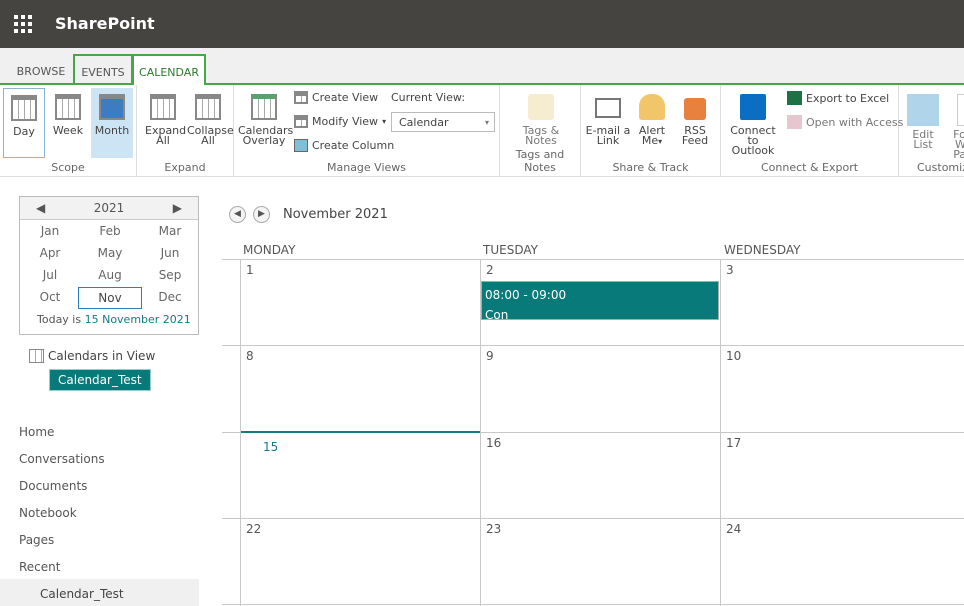 The height and width of the screenshot is (606, 964). Describe the element at coordinates (170, 232) in the screenshot. I see `month-mar: Mar` at that location.